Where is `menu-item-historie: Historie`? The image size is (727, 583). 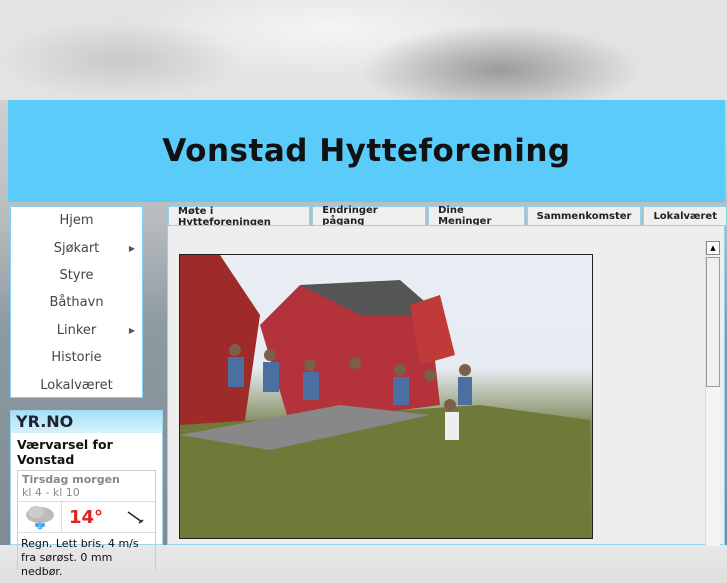 menu-item-historie: Historie is located at coordinates (76, 357).